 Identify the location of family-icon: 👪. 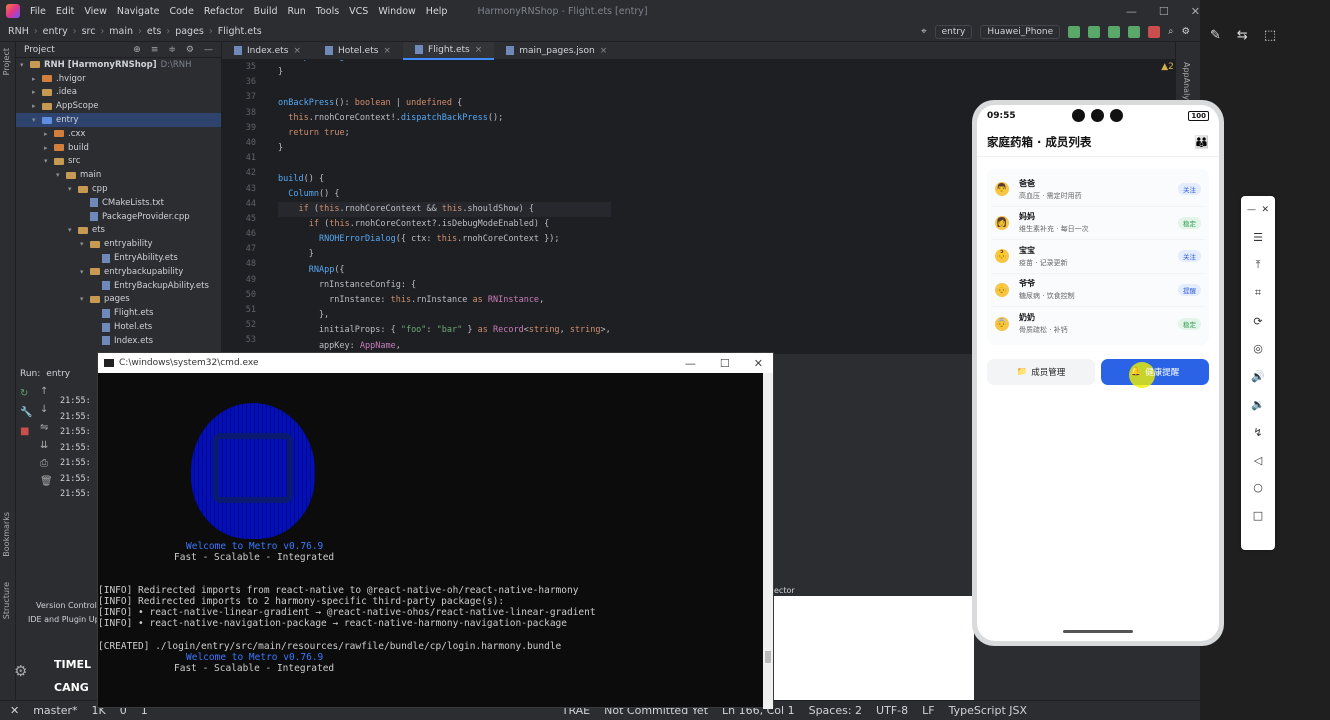
(1201, 142).